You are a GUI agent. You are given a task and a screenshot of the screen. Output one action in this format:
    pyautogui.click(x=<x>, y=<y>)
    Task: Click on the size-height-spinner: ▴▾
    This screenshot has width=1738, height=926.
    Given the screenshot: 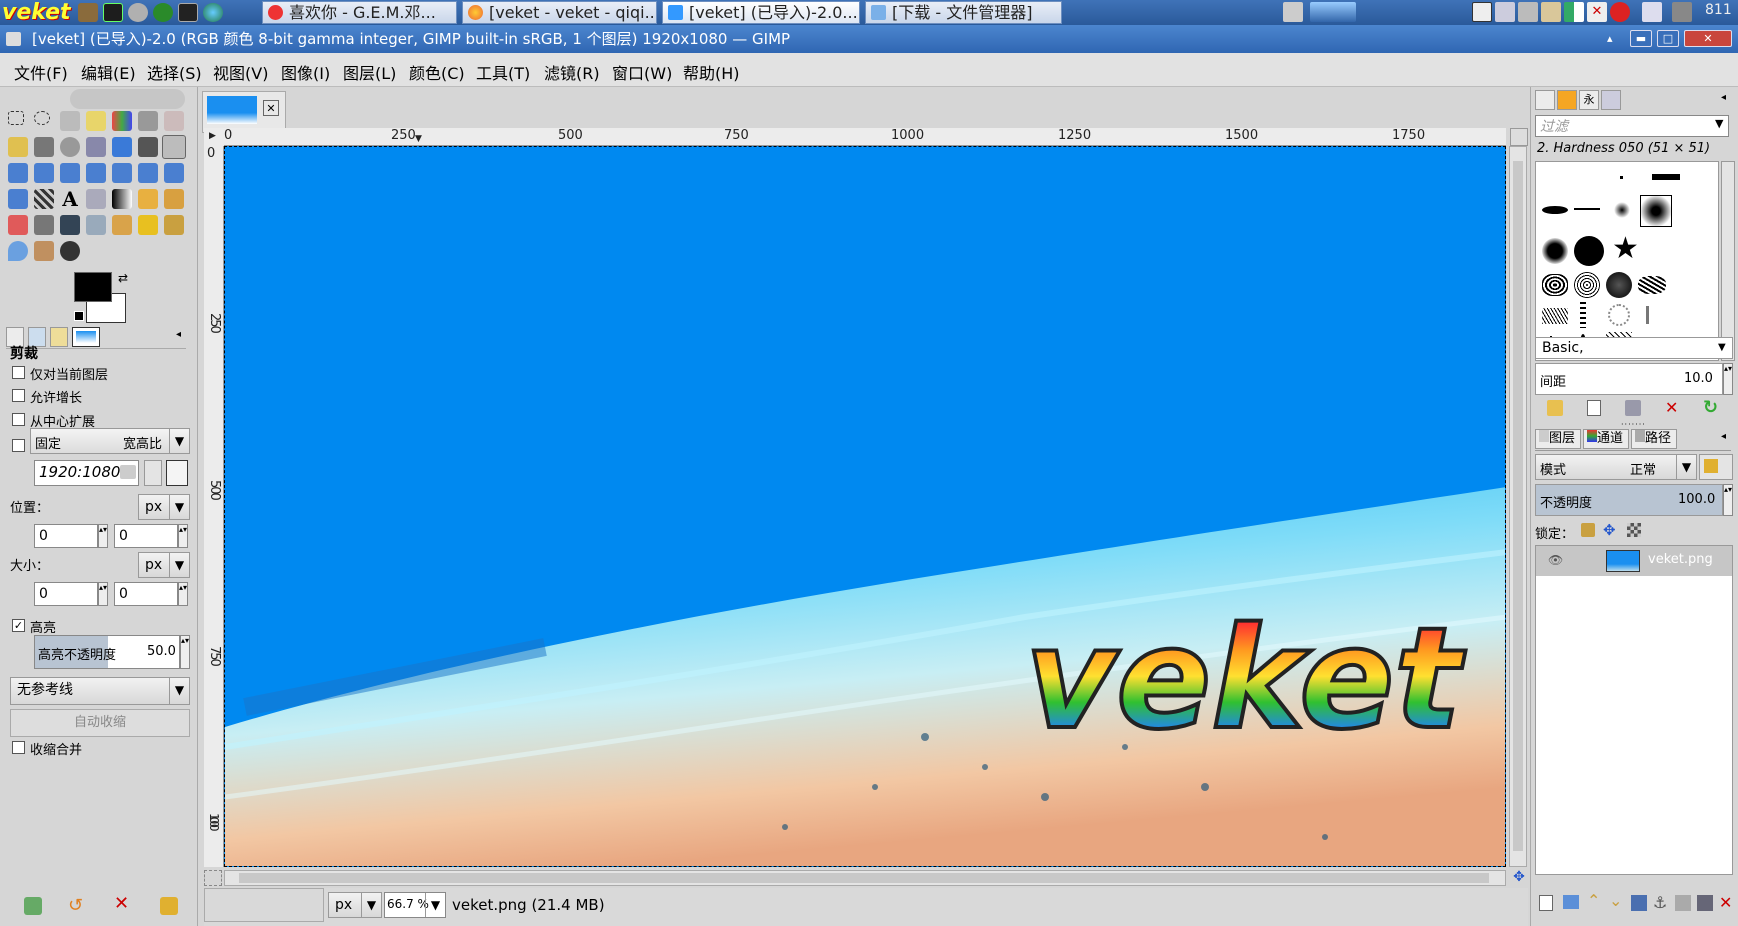 What is the action you would take?
    pyautogui.click(x=183, y=594)
    